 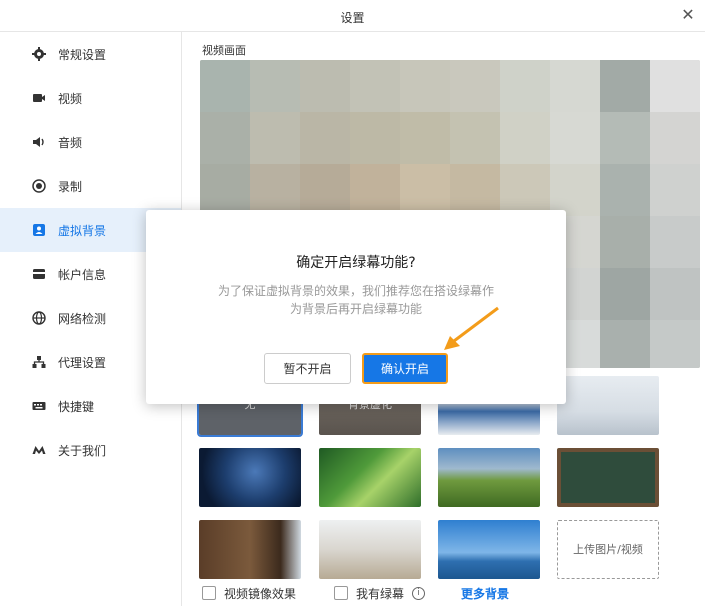 I want to click on logo-m-icon, so click(x=39, y=450).